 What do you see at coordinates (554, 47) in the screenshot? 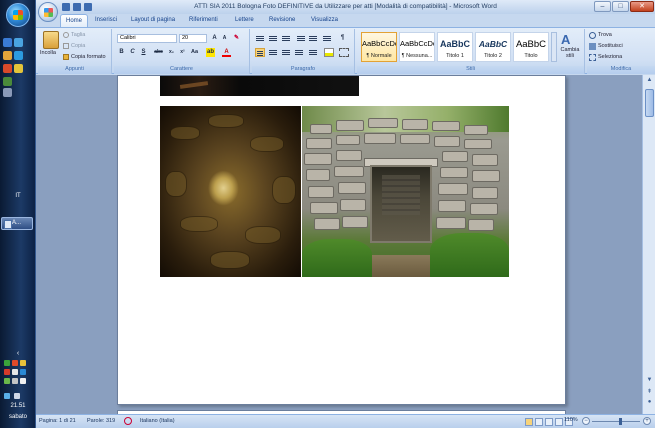
I see `styles-scroll` at bounding box center [554, 47].